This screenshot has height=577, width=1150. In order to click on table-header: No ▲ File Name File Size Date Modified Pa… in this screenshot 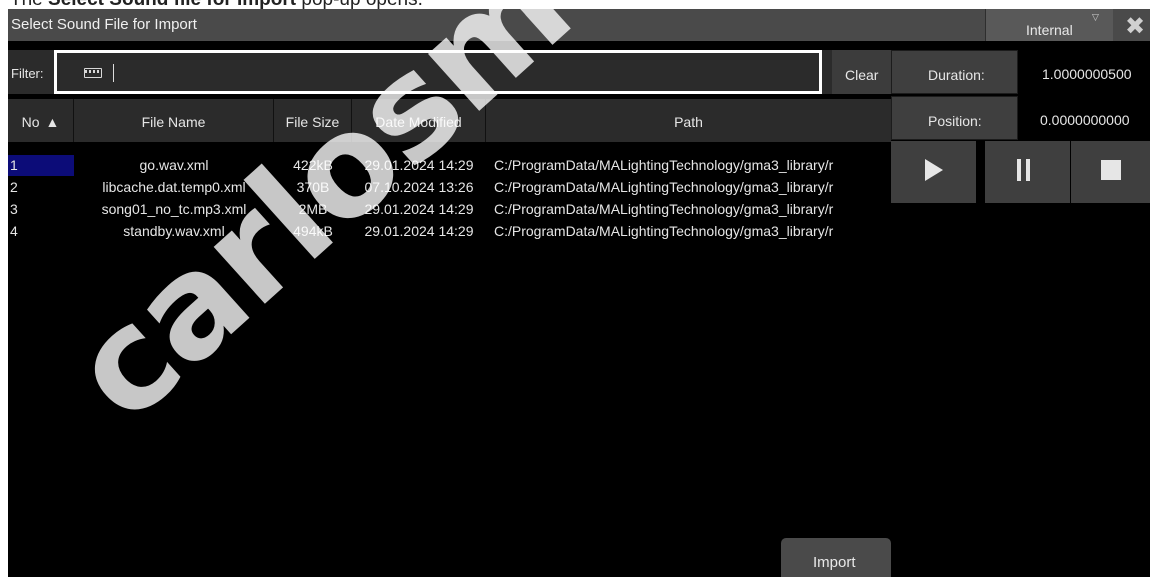, I will do `click(449, 120)`.